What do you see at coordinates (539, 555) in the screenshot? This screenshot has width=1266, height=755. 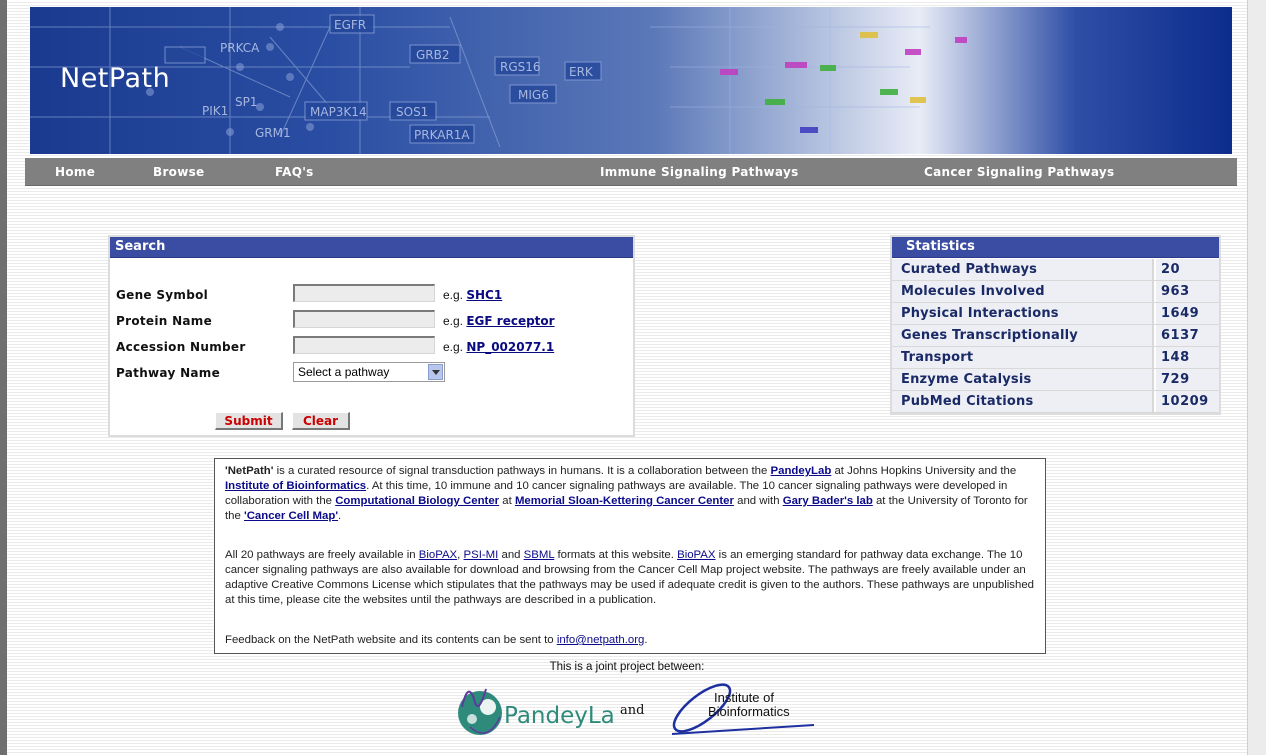 I see `sbml-link: SBML` at bounding box center [539, 555].